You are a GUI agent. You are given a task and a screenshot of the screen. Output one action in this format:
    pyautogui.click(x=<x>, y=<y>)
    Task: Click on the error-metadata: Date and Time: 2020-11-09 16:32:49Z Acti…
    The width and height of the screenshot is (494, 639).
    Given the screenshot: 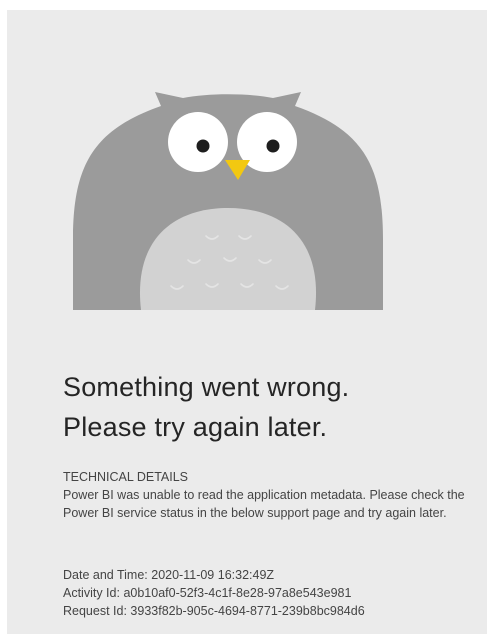 What is the action you would take?
    pyautogui.click(x=273, y=593)
    